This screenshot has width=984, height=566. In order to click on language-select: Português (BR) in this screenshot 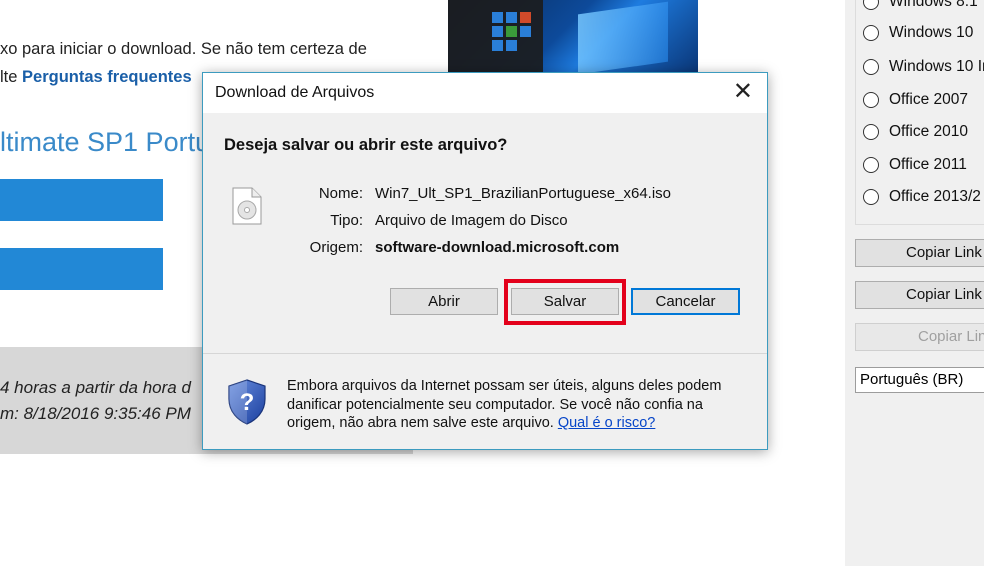, I will do `click(919, 380)`.